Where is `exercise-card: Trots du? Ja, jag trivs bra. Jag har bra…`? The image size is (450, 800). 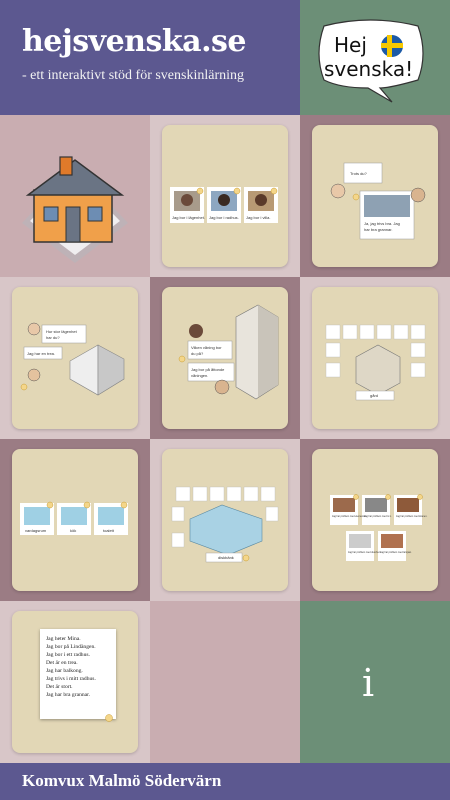
exercise-card: Trots du? Ja, jag trivs bra. Jag har bra… is located at coordinates (375, 196).